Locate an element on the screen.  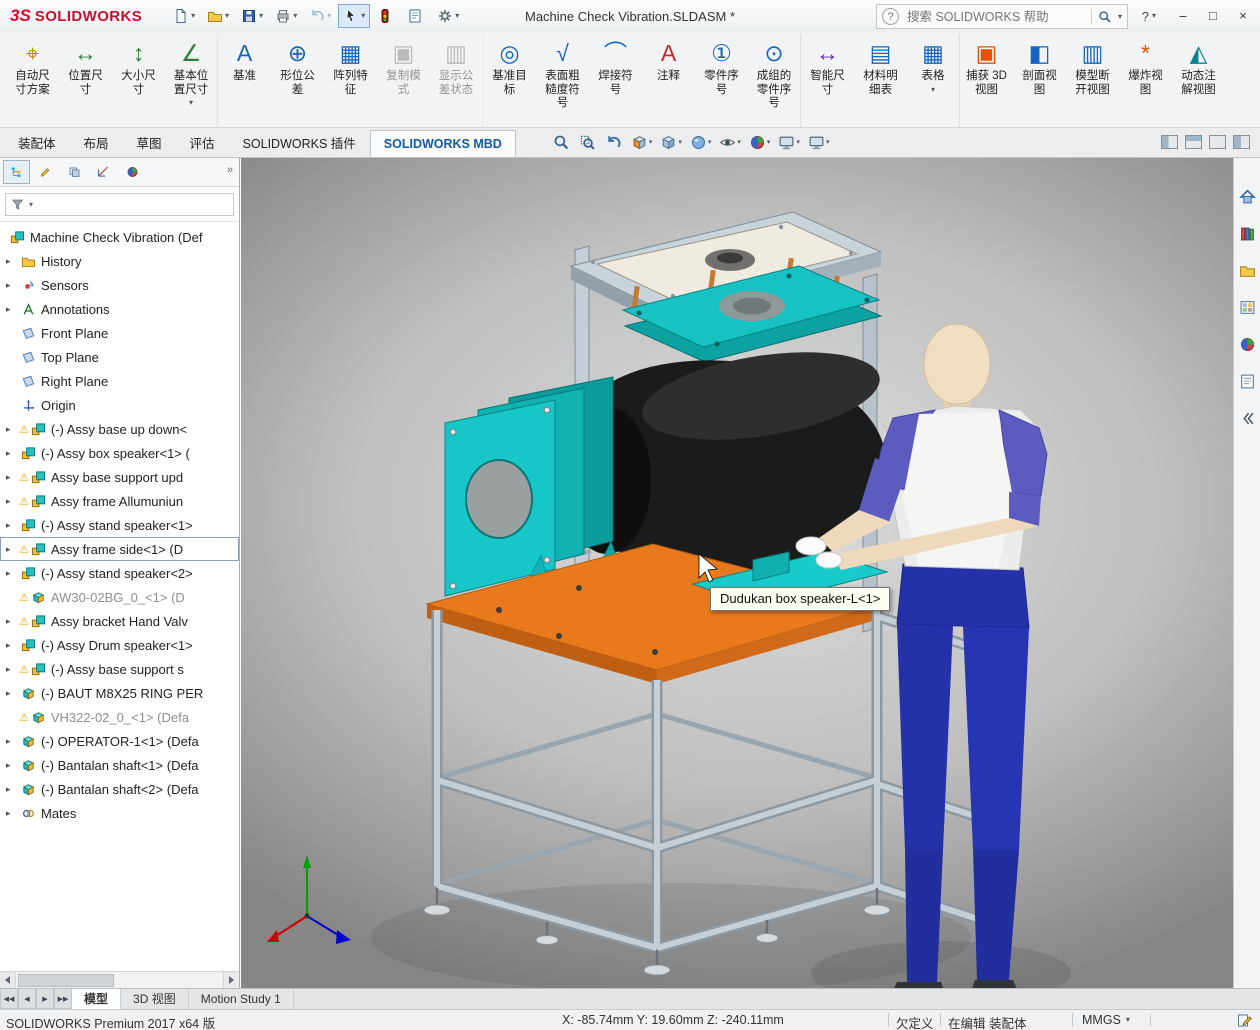
scrollbar-thumb is located at coordinates (66, 980).